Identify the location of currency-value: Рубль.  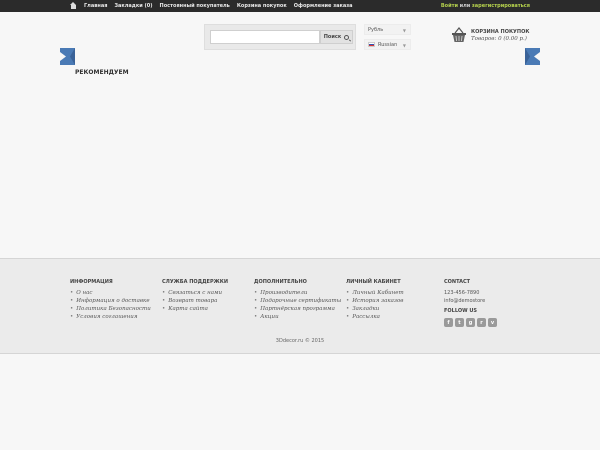
(376, 30).